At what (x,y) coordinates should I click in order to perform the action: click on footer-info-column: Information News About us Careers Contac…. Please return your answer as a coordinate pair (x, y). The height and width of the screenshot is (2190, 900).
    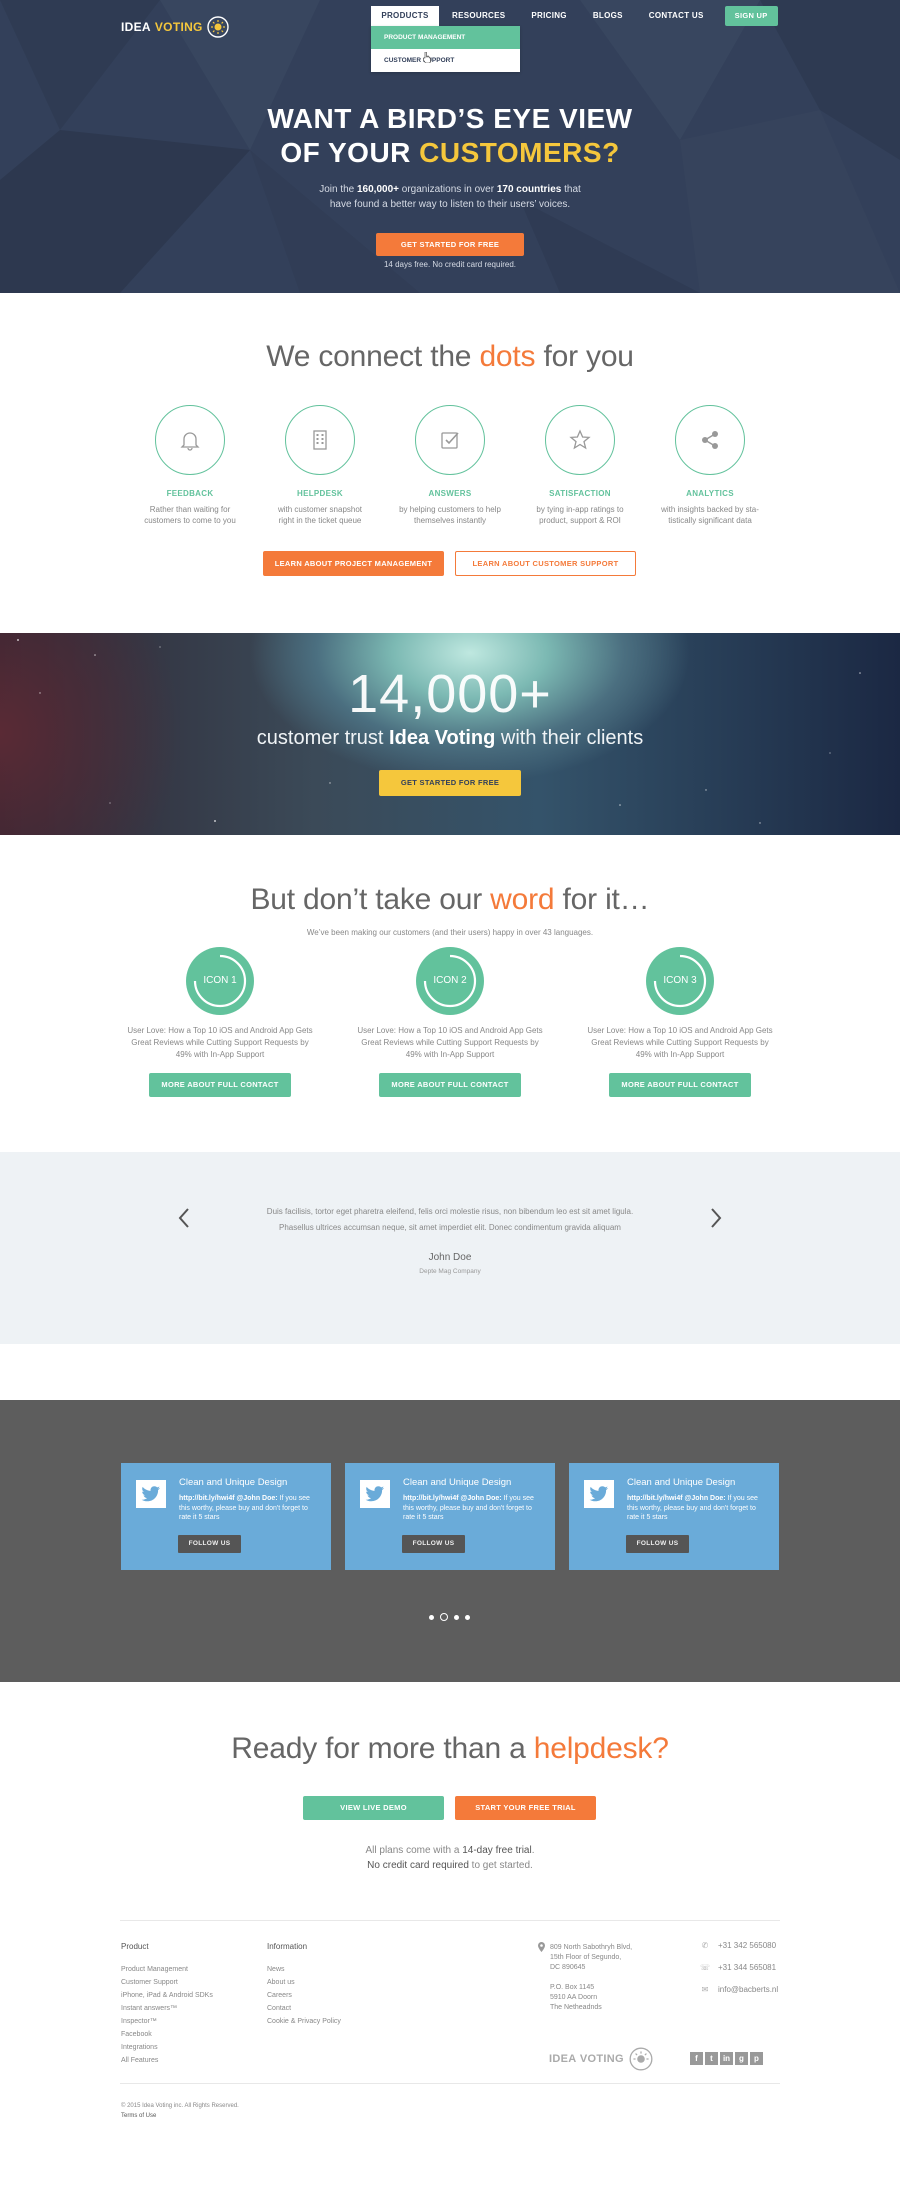
    Looking at the image, I should click on (304, 1985).